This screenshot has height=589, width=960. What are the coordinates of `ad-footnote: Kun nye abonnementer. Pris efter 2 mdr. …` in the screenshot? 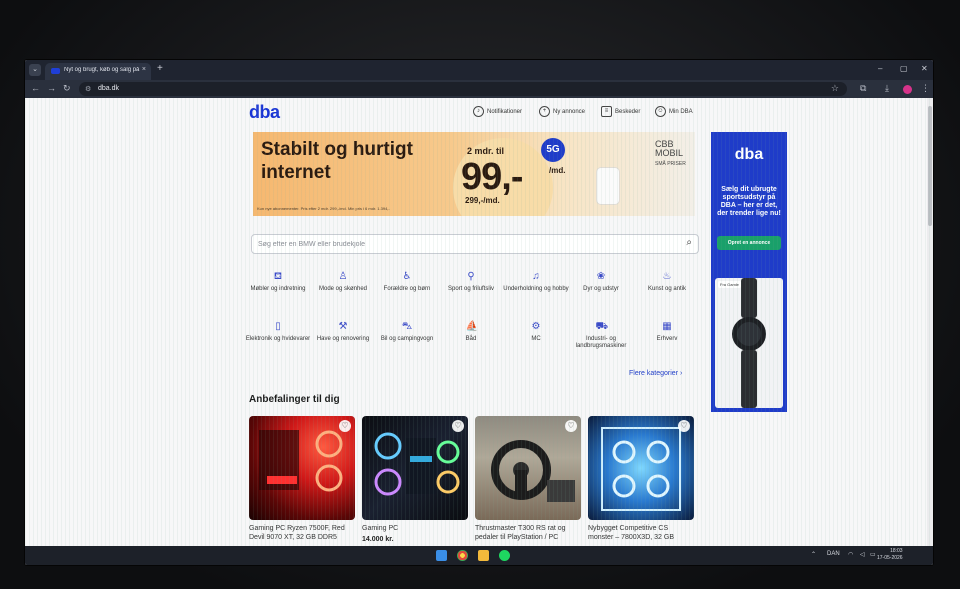 It's located at (323, 208).